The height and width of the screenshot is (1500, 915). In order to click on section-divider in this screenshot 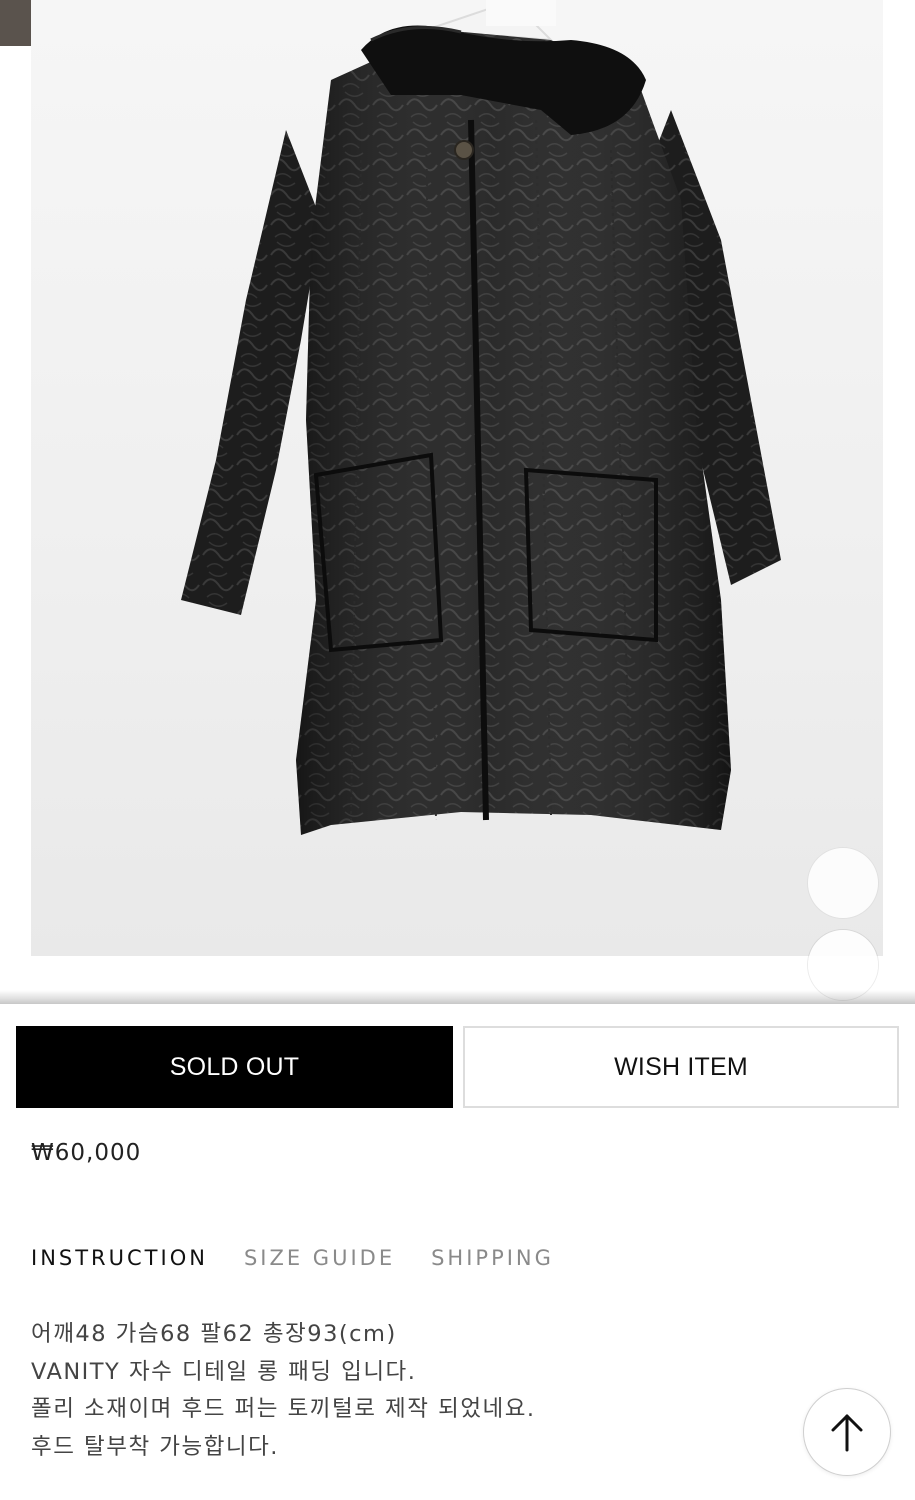, I will do `click(457, 997)`.